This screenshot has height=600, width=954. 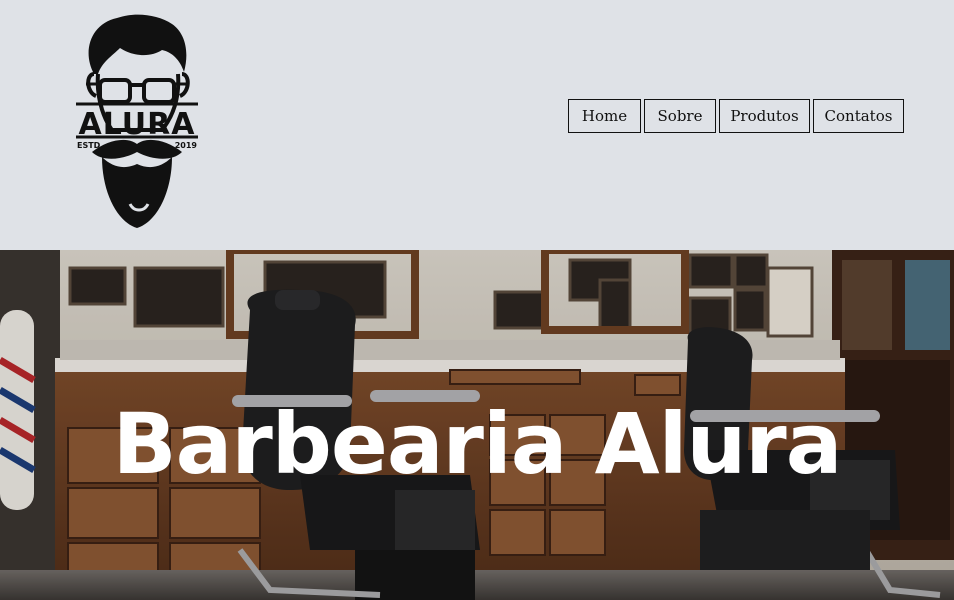 What do you see at coordinates (858, 116) in the screenshot?
I see `nav-contatos: Contatos` at bounding box center [858, 116].